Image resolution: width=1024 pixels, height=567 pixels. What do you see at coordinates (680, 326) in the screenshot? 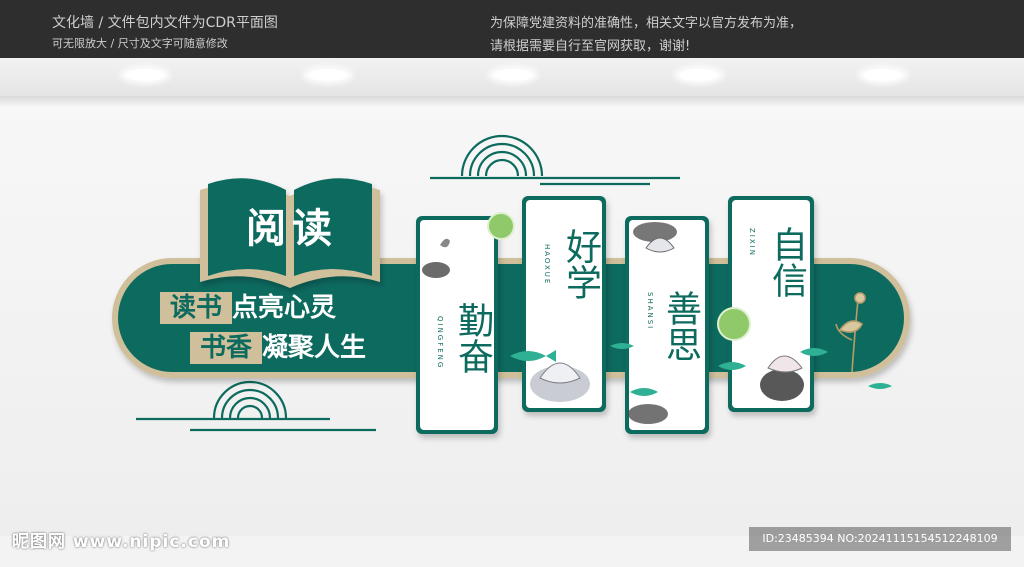
I see `panel-title-shansi: 善思` at bounding box center [680, 326].